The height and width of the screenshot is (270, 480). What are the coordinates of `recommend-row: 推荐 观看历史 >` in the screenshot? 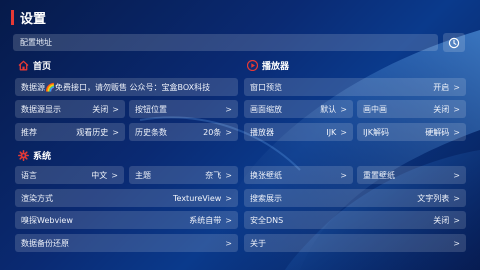 It's located at (70, 132).